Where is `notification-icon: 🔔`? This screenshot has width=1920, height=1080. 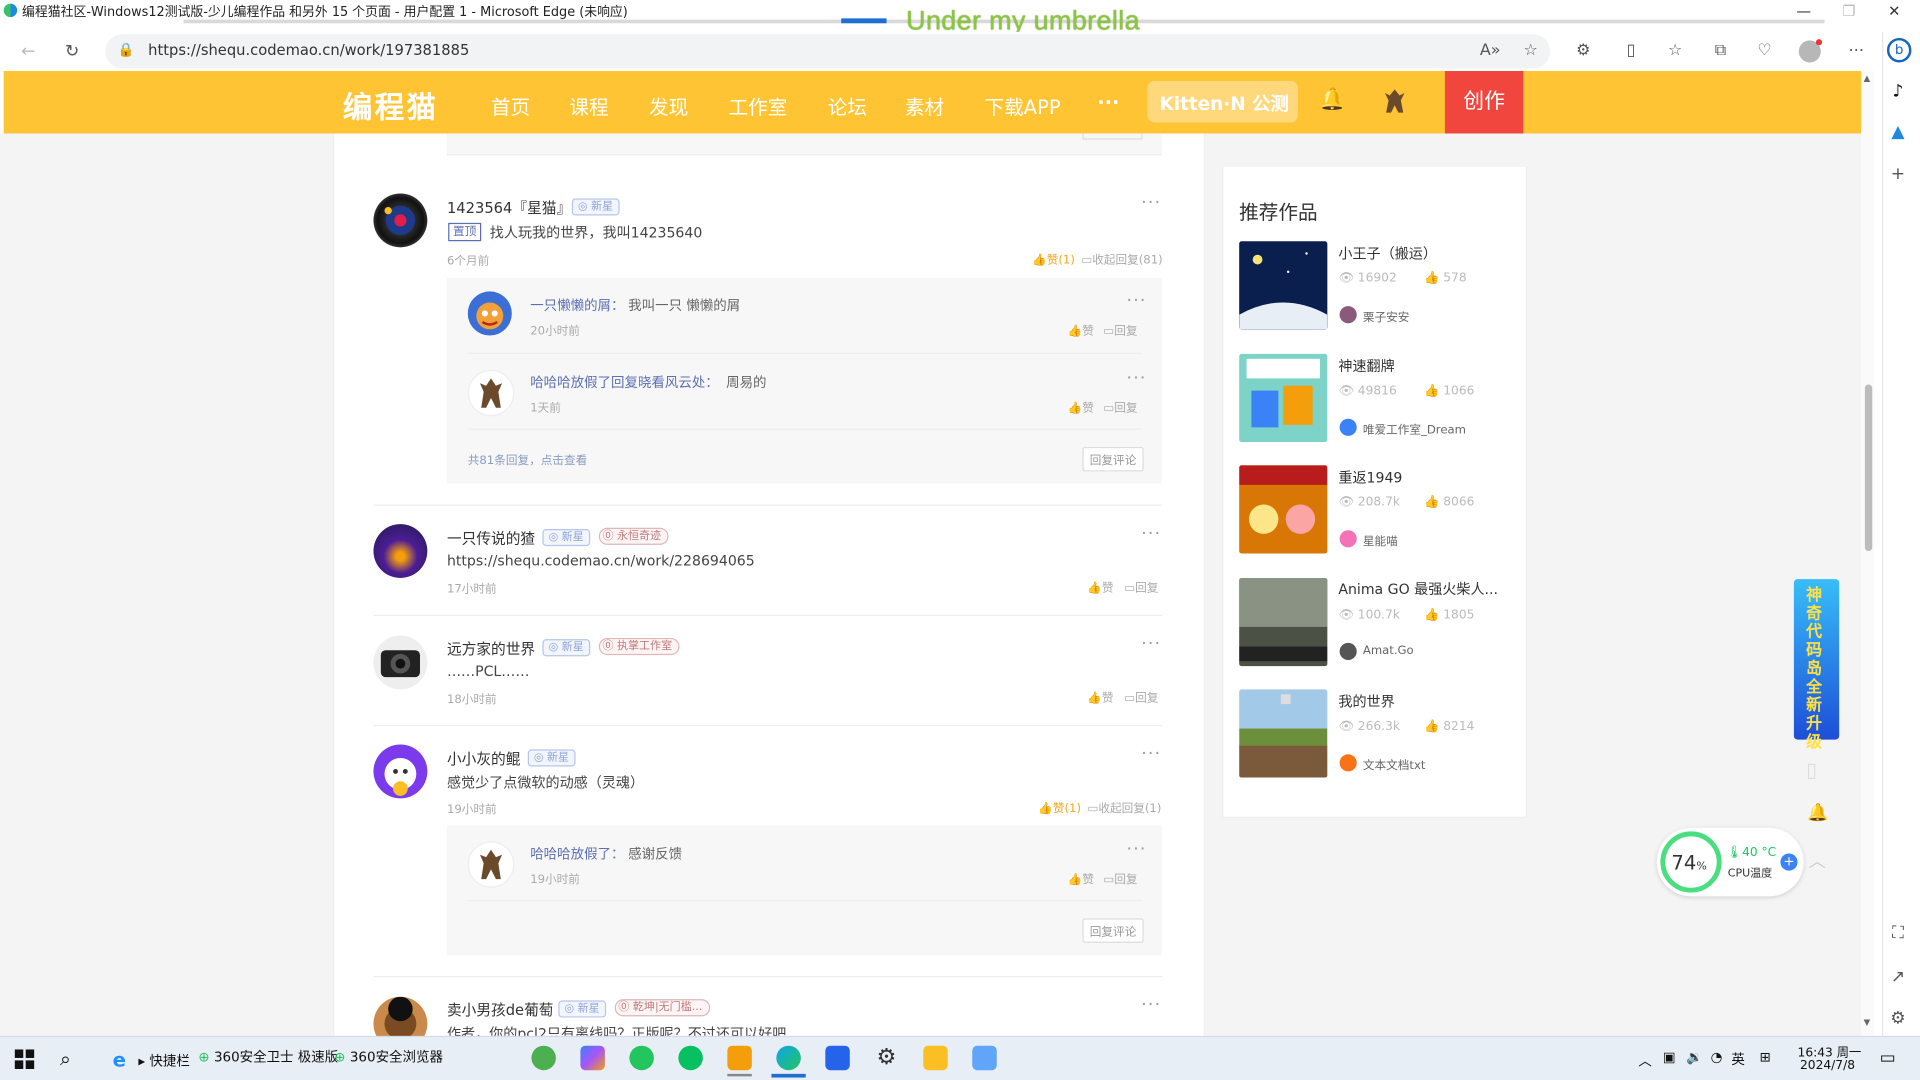 notification-icon: 🔔 is located at coordinates (1817, 813).